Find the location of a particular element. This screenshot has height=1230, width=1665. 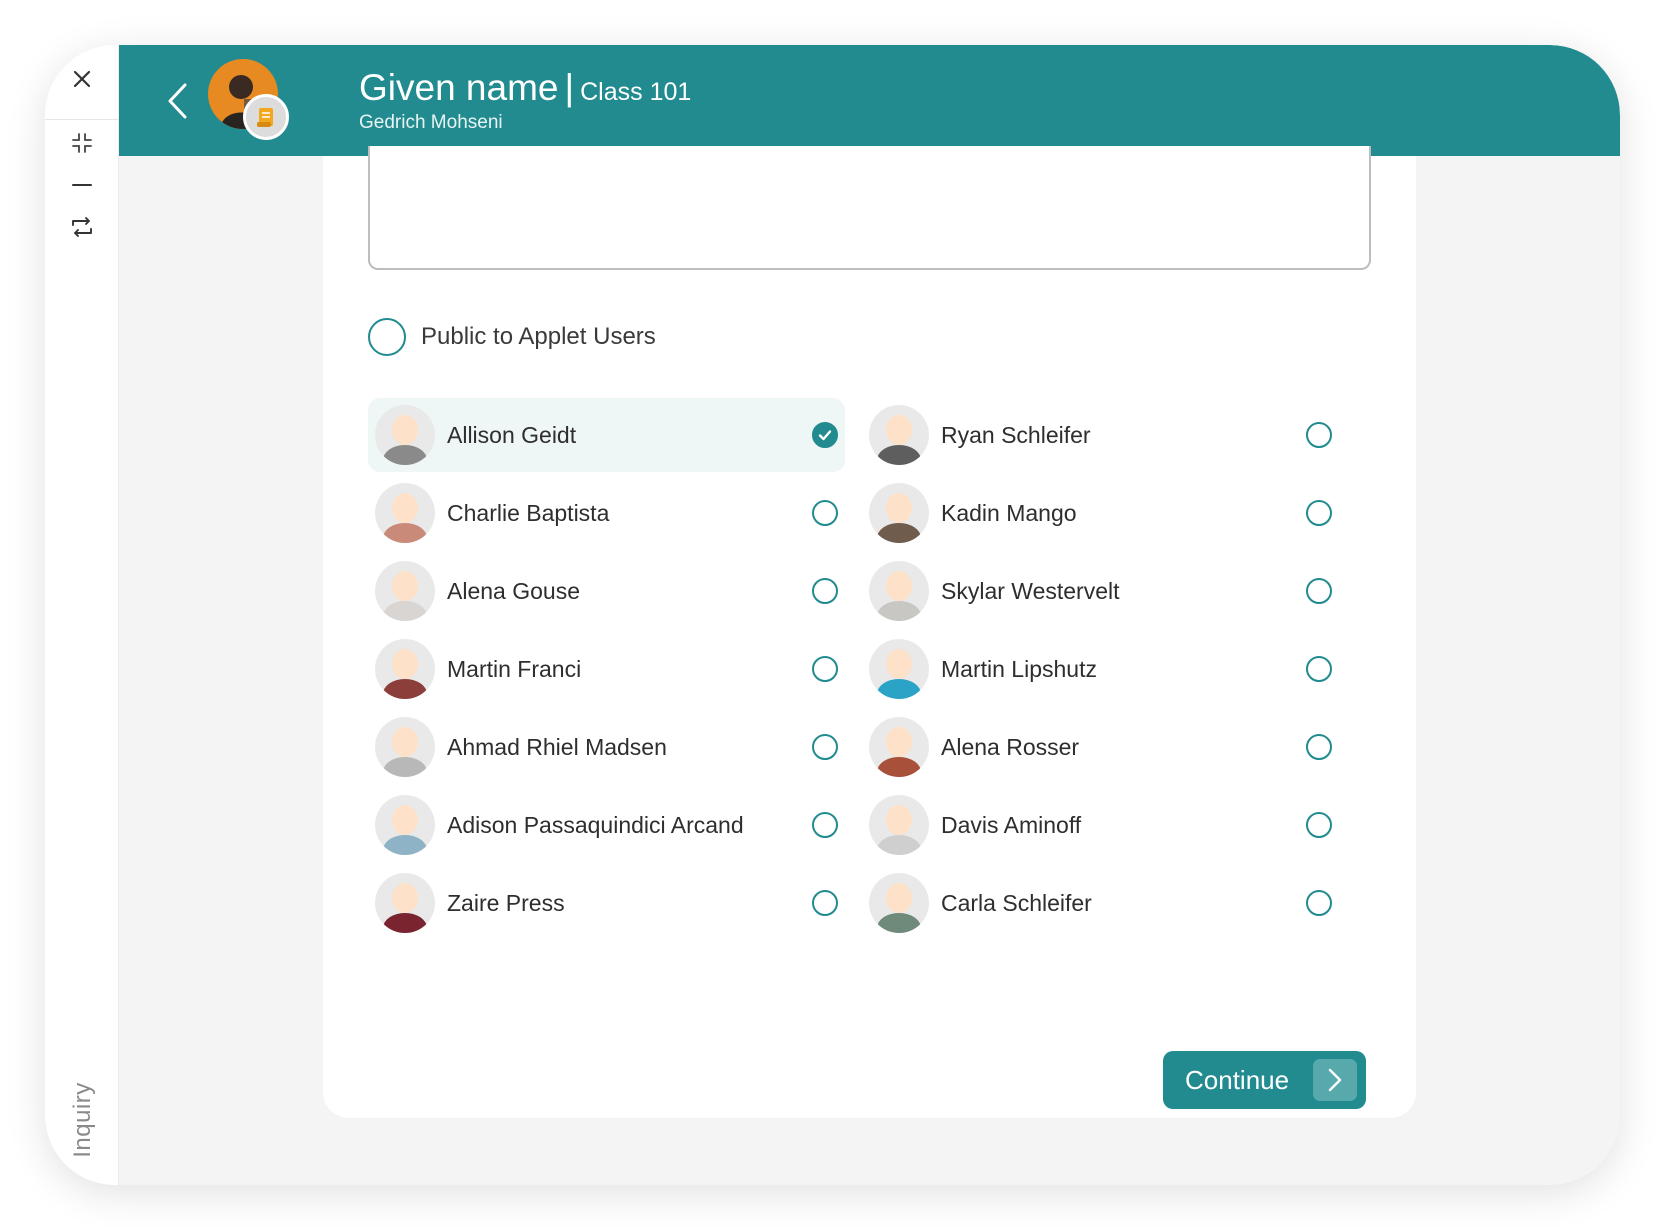

swap-icon is located at coordinates (82, 227).